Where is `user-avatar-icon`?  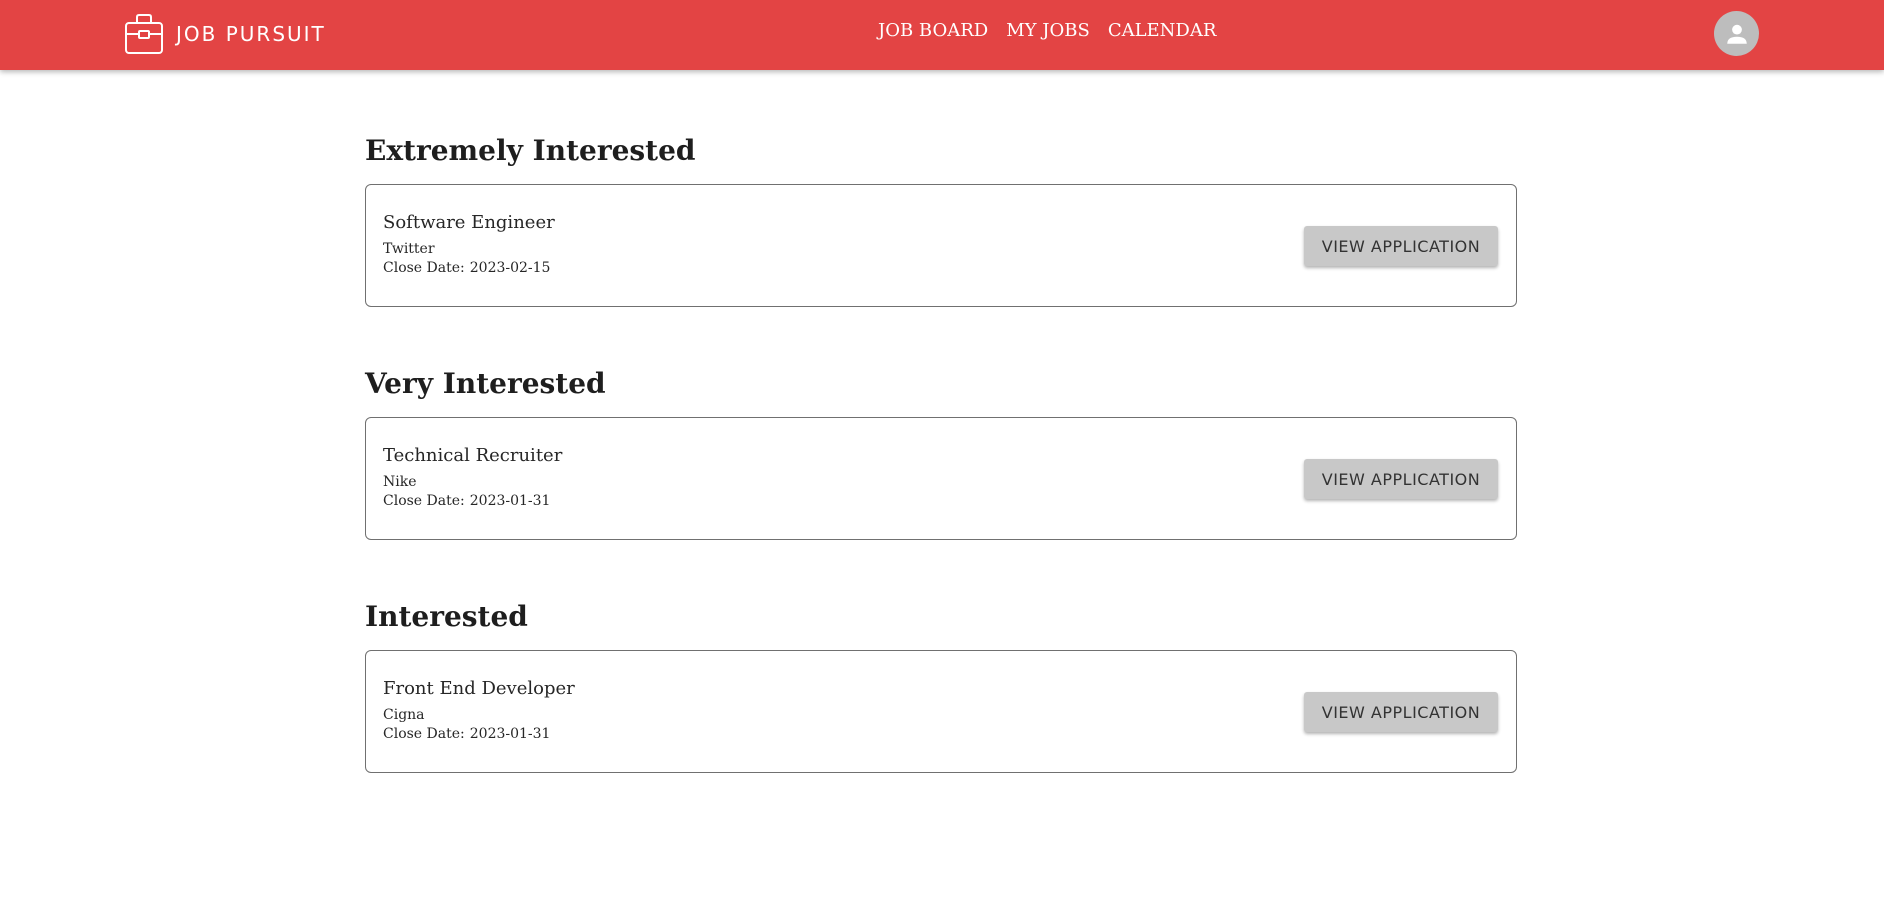 user-avatar-icon is located at coordinates (1736, 34).